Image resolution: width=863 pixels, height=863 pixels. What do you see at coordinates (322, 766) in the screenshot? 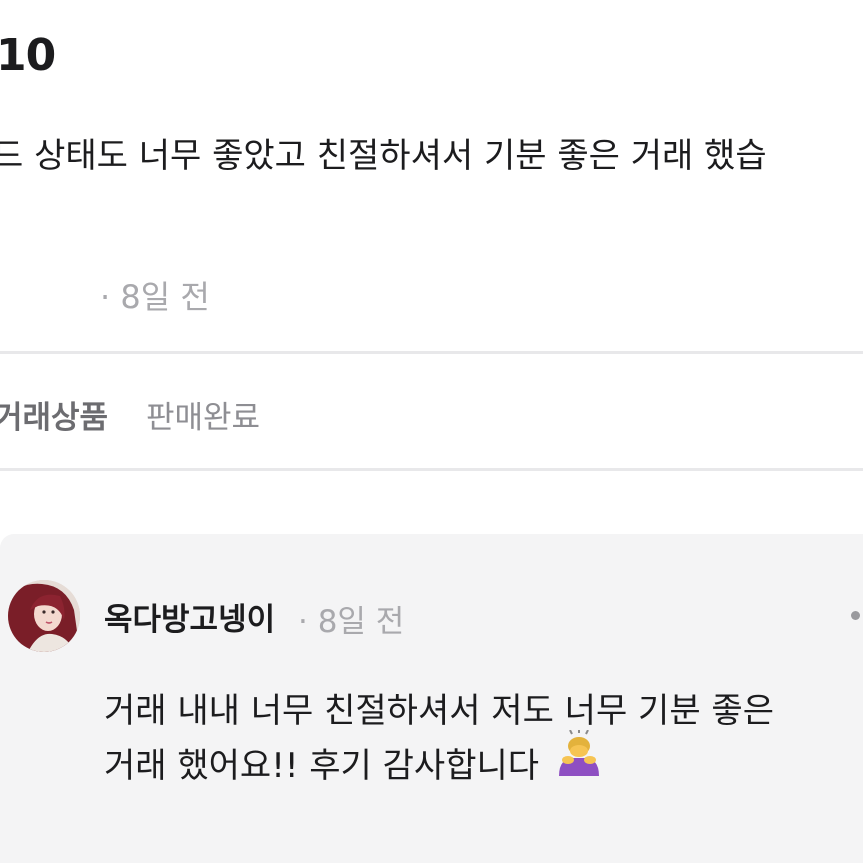
I see `reply-line-text: 거래 했어요!! 후기 감사합니다` at bounding box center [322, 766].